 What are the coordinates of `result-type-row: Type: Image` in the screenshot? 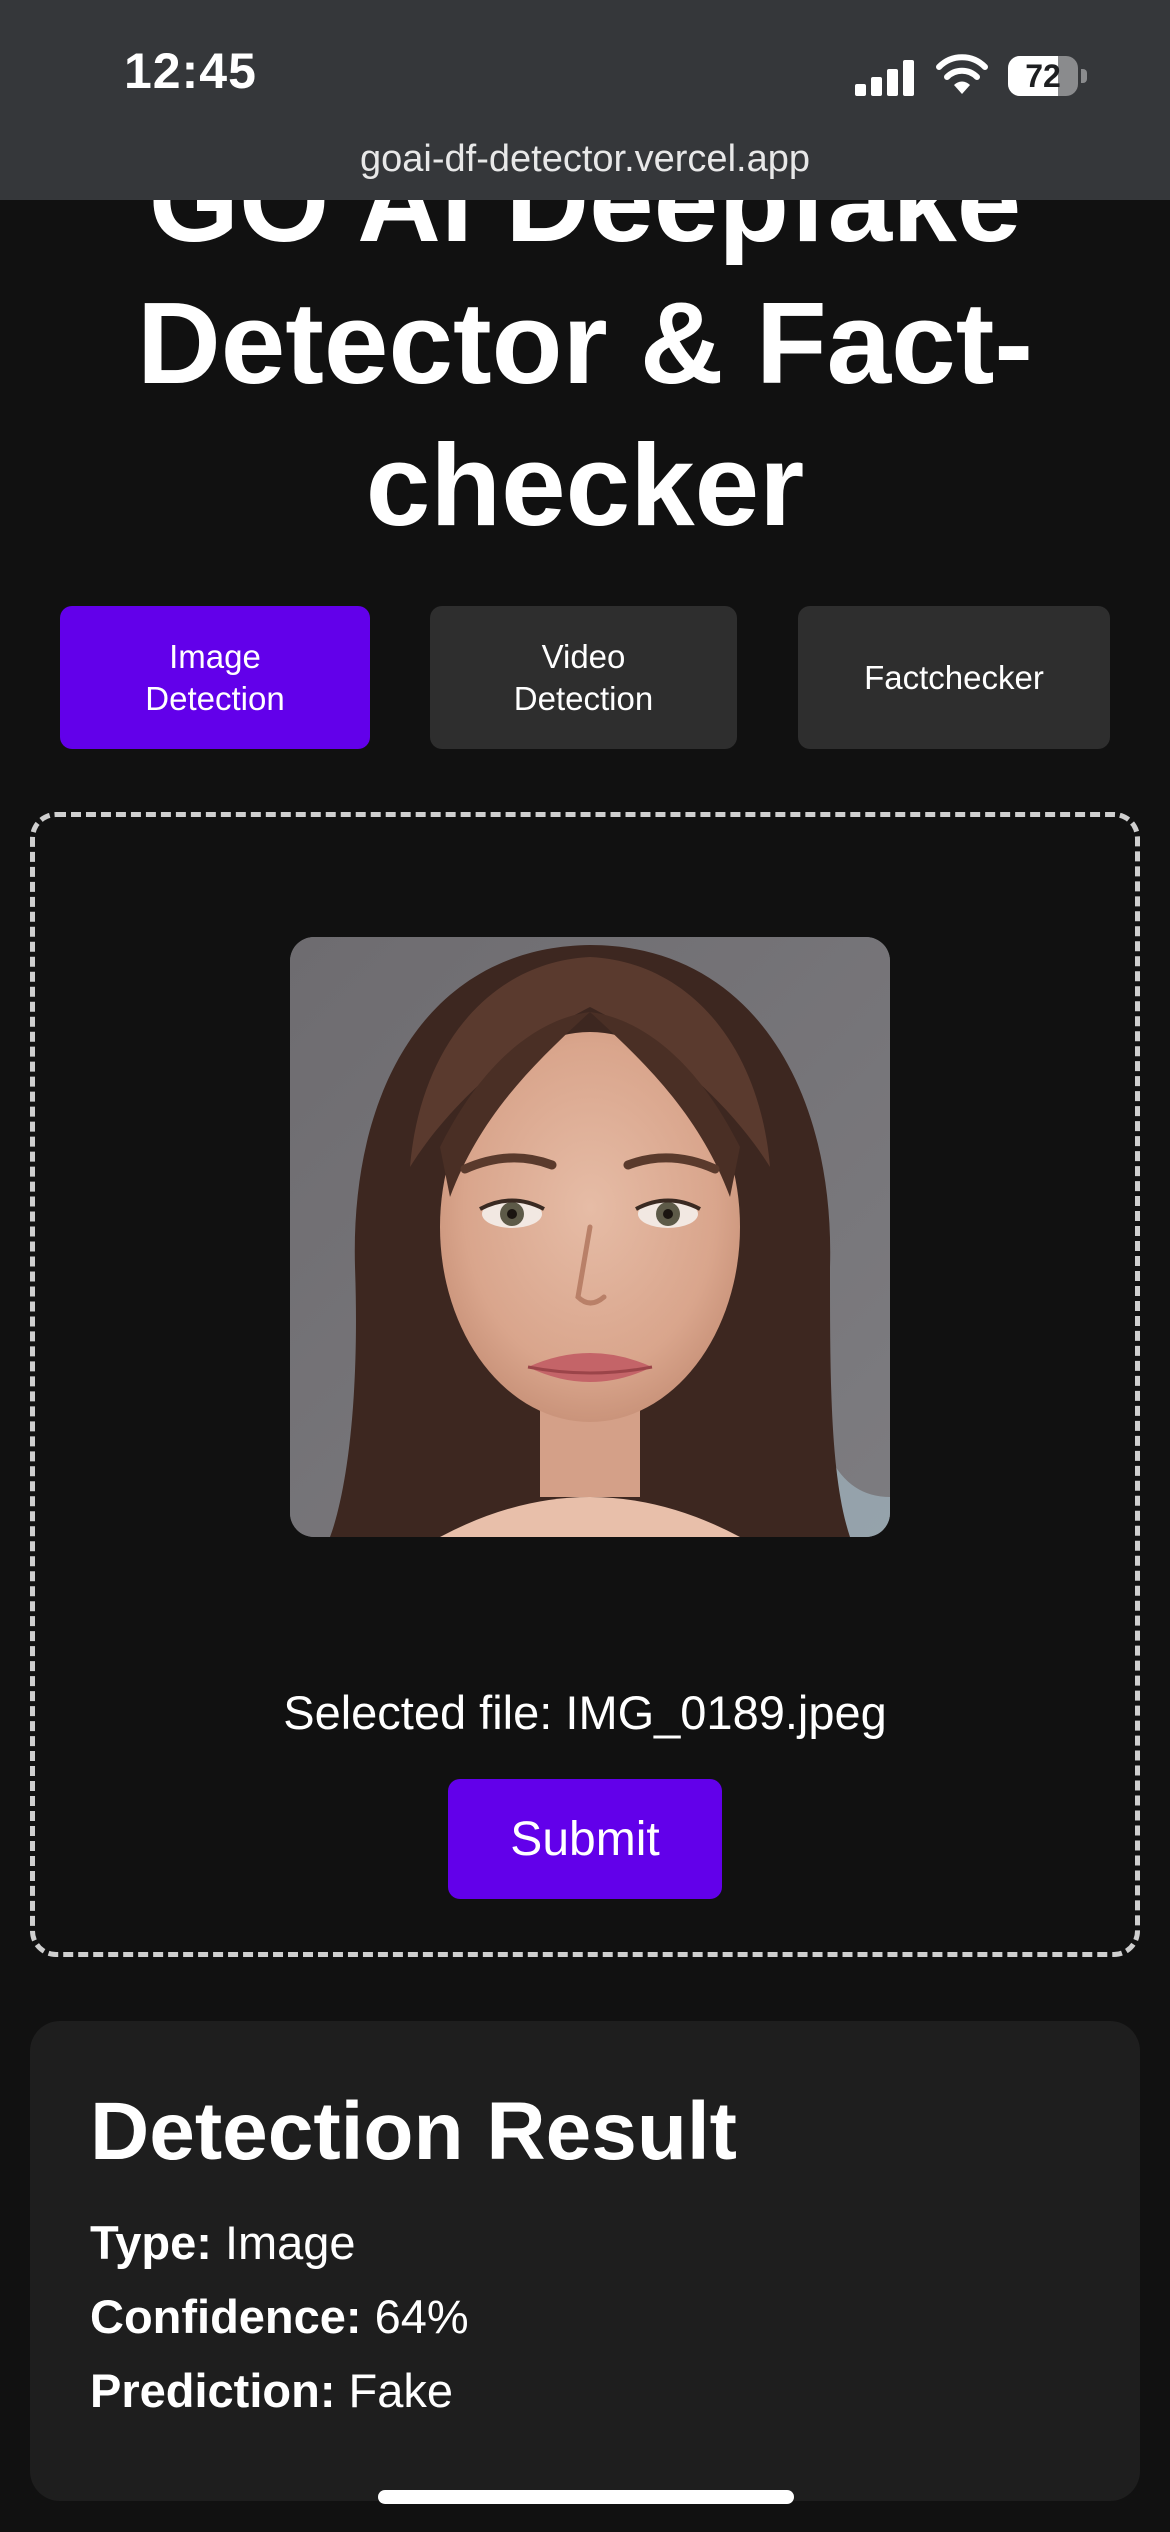 It's located at (223, 2242).